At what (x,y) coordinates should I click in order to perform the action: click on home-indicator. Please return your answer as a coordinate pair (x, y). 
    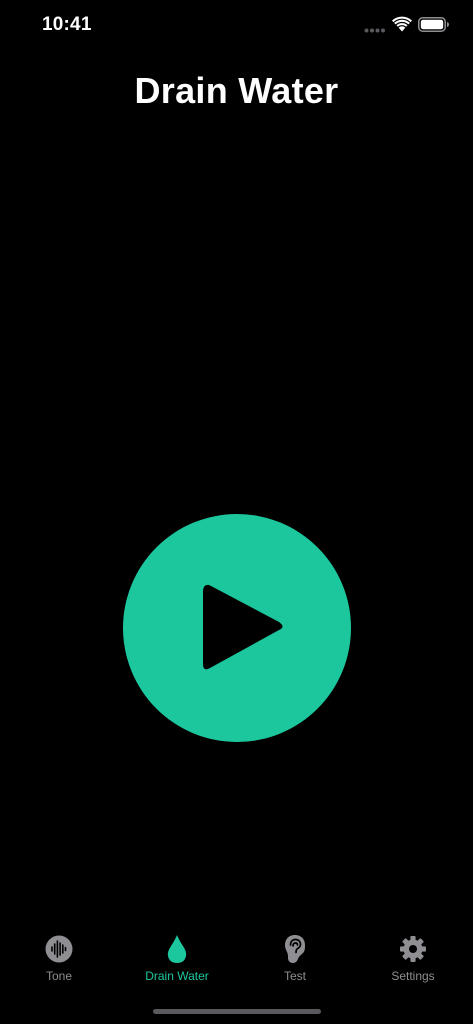
    Looking at the image, I should click on (237, 1011).